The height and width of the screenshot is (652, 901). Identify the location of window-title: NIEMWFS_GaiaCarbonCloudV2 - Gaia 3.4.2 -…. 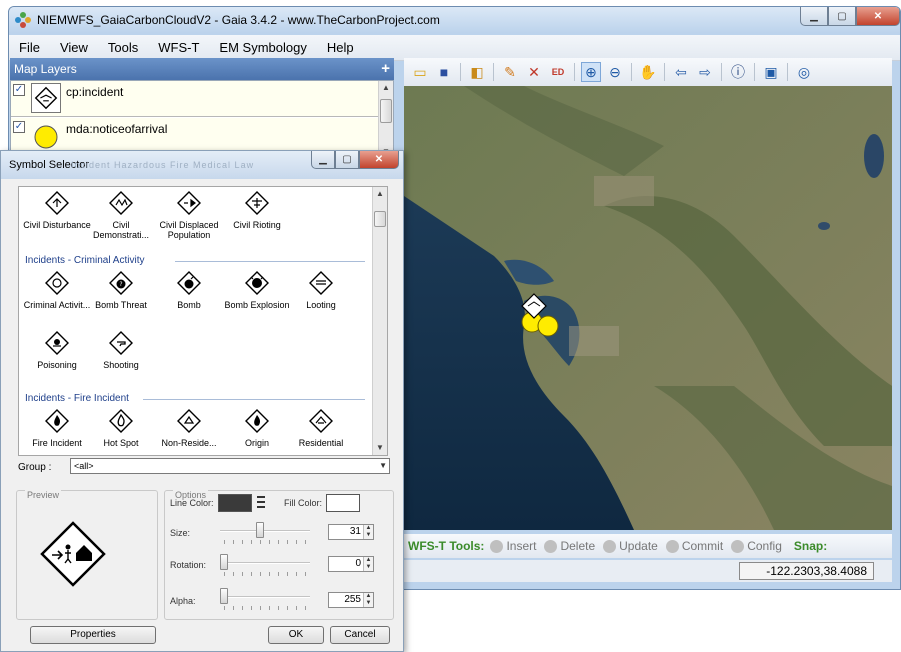
(238, 20).